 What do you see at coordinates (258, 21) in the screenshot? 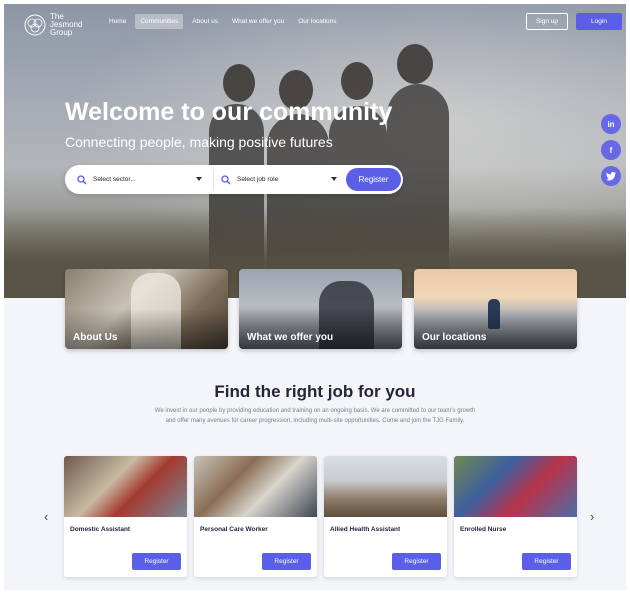
I see `nav-what-we-offer: What we offer you` at bounding box center [258, 21].